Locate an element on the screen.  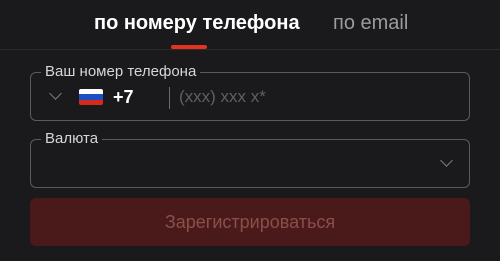
chevron-down-icon is located at coordinates (446, 160).